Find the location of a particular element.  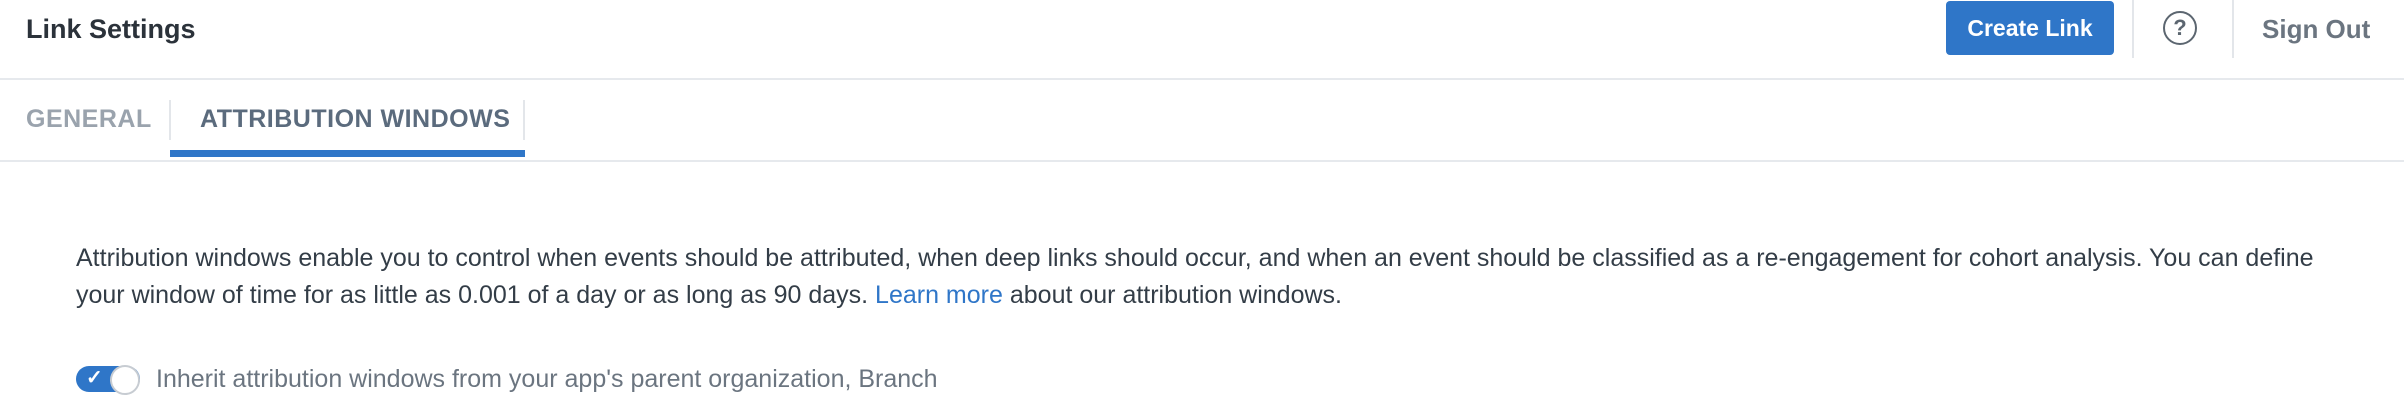

question-mark-glyph: ? is located at coordinates (2180, 27).